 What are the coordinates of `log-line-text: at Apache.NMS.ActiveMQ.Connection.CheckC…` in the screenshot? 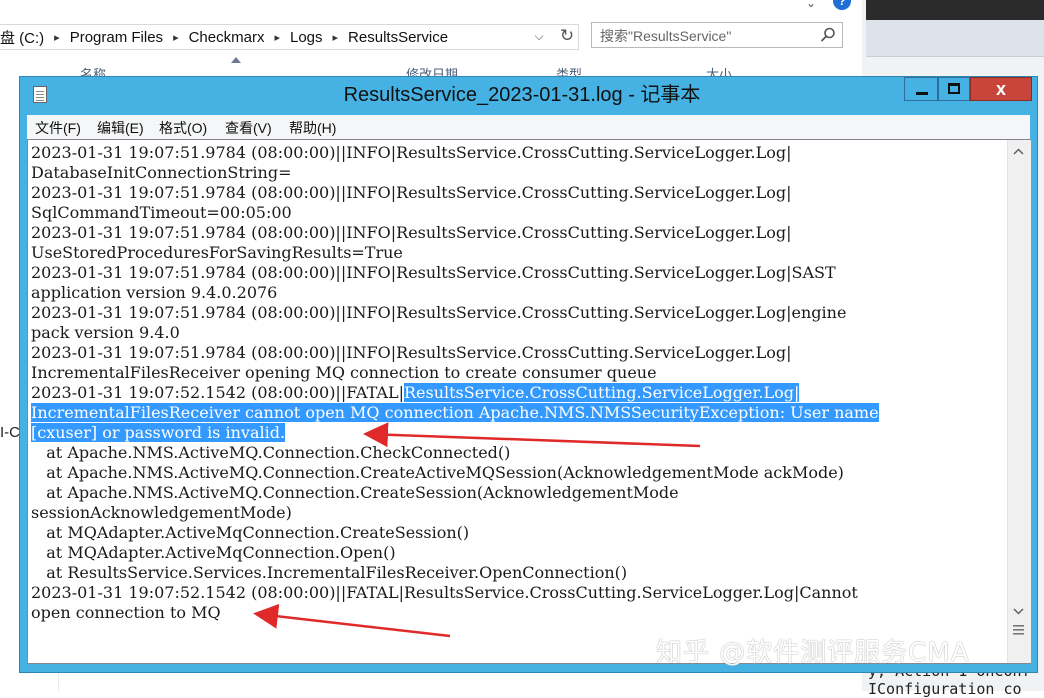 It's located at (271, 452).